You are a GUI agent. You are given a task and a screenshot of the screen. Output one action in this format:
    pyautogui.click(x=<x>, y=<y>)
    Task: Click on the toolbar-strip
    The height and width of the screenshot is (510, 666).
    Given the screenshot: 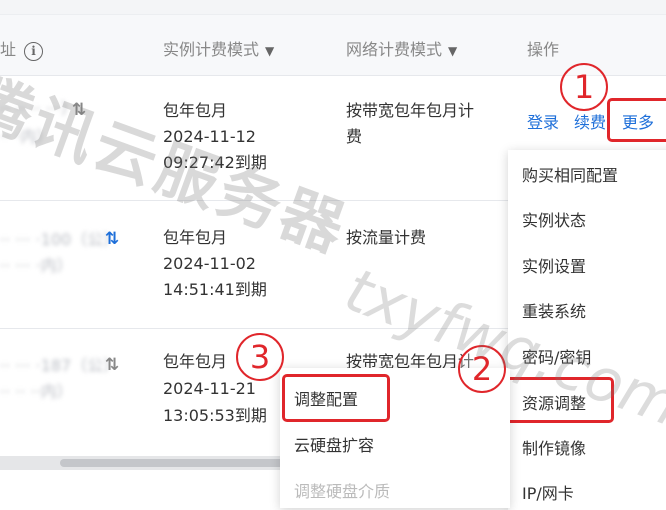 What is the action you would take?
    pyautogui.click(x=333, y=7)
    